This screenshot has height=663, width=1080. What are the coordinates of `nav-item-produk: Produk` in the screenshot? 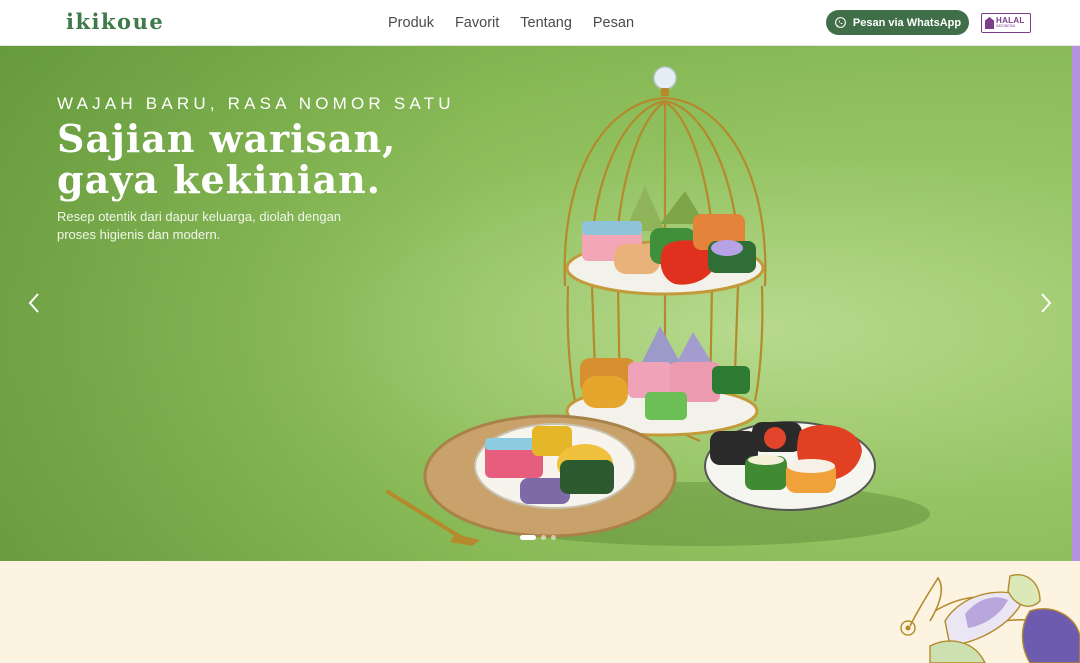 It's located at (411, 23).